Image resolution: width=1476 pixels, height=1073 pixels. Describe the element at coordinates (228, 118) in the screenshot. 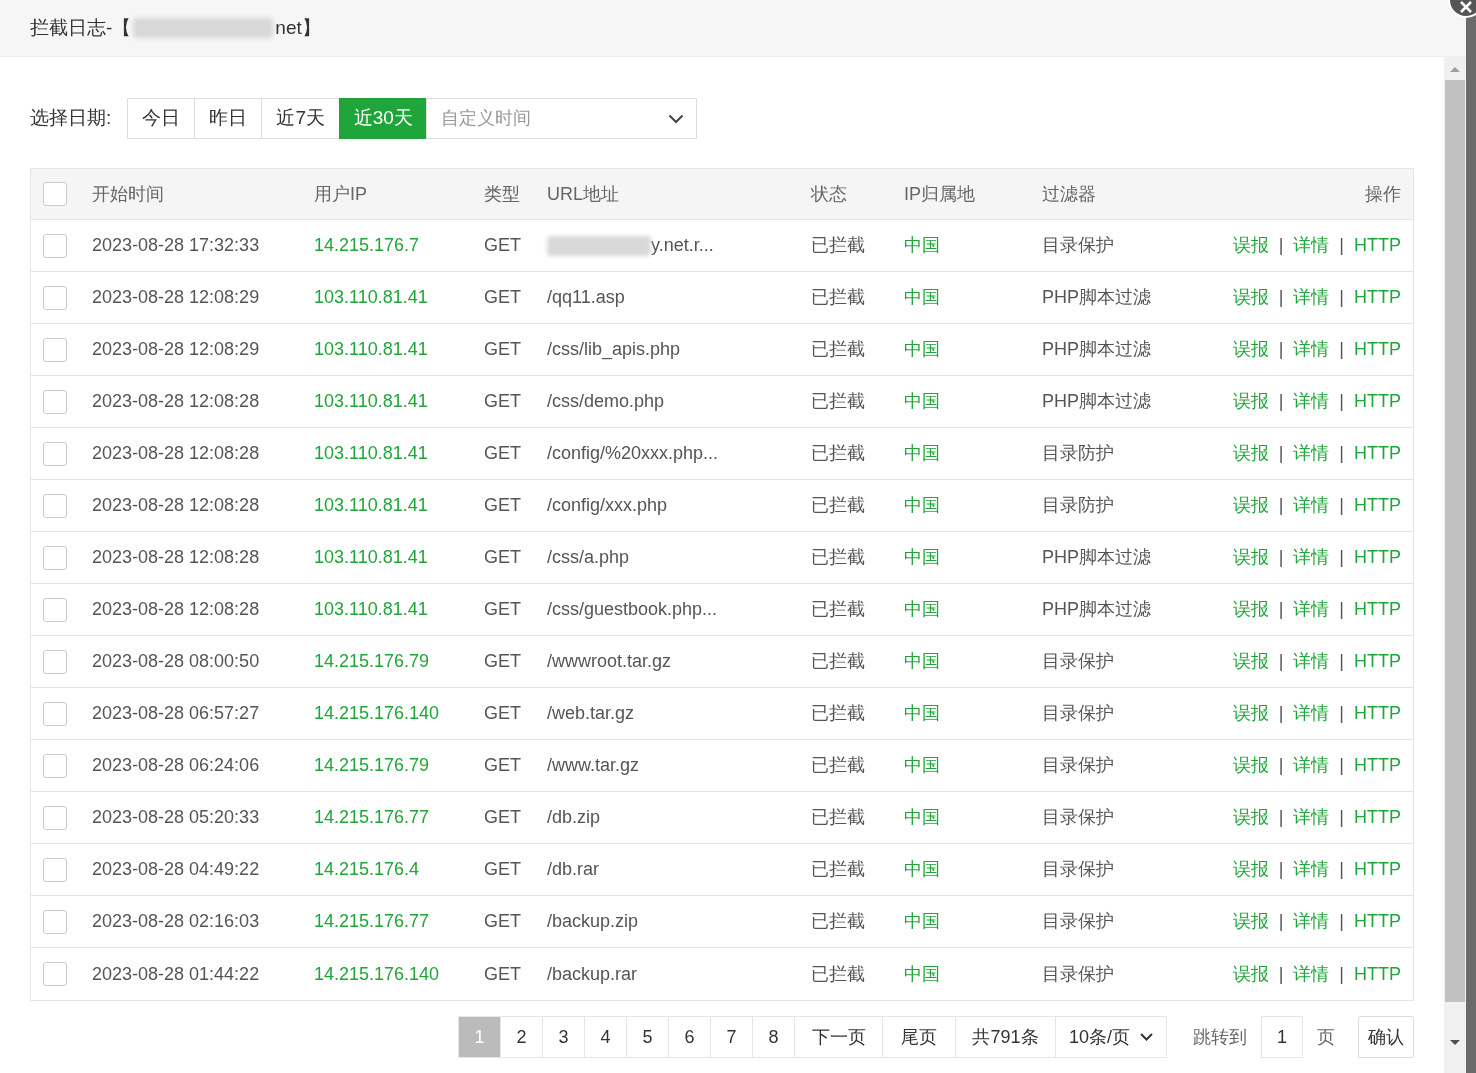

I see `date-range-tab: 昨日` at that location.